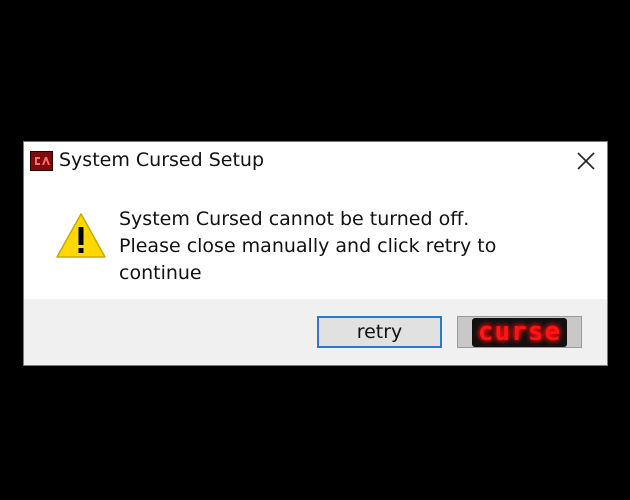 This screenshot has height=500, width=630. I want to click on close-icon, so click(586, 161).